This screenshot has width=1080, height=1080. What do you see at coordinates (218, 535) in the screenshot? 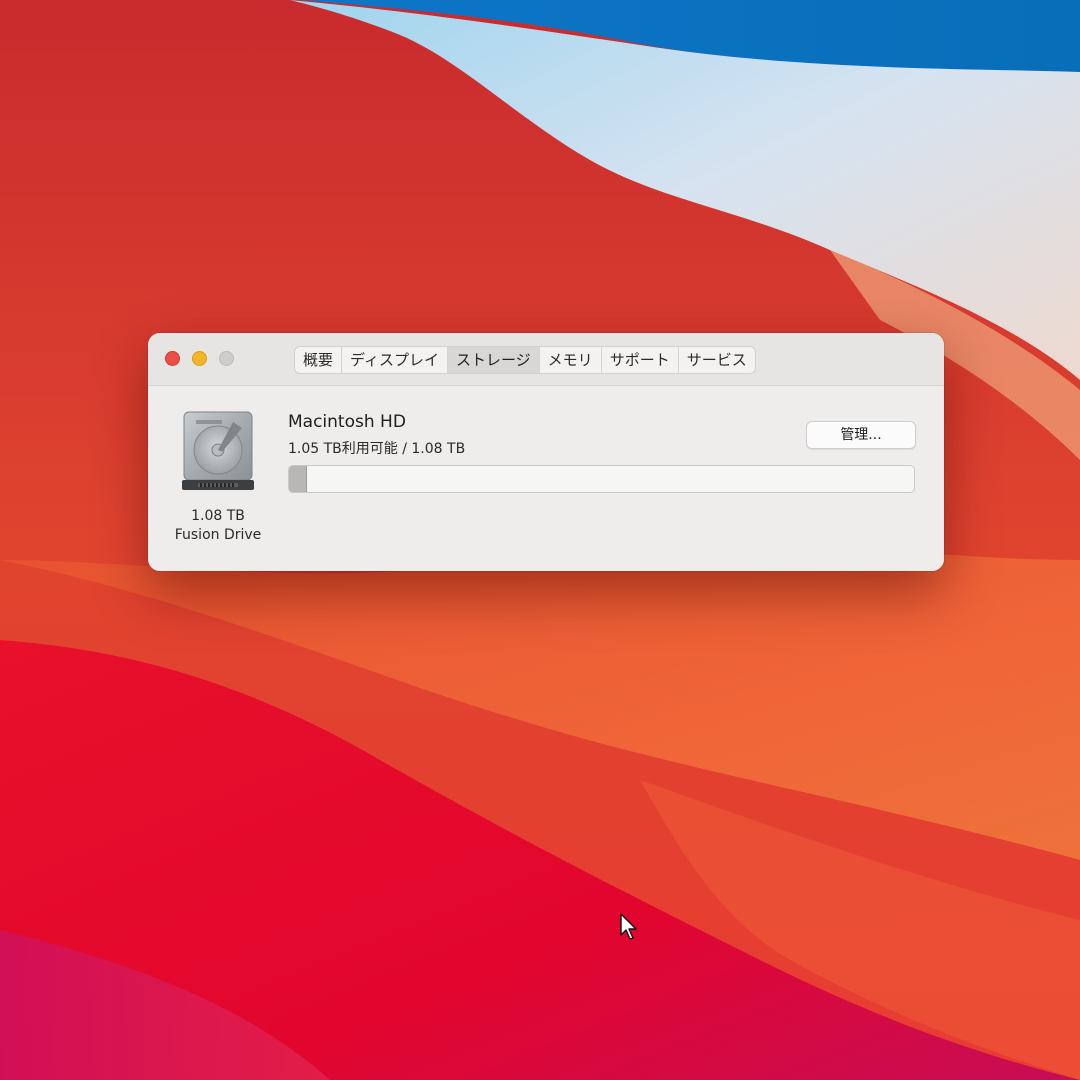
I see `disk-type: Fusion Drive` at bounding box center [218, 535].